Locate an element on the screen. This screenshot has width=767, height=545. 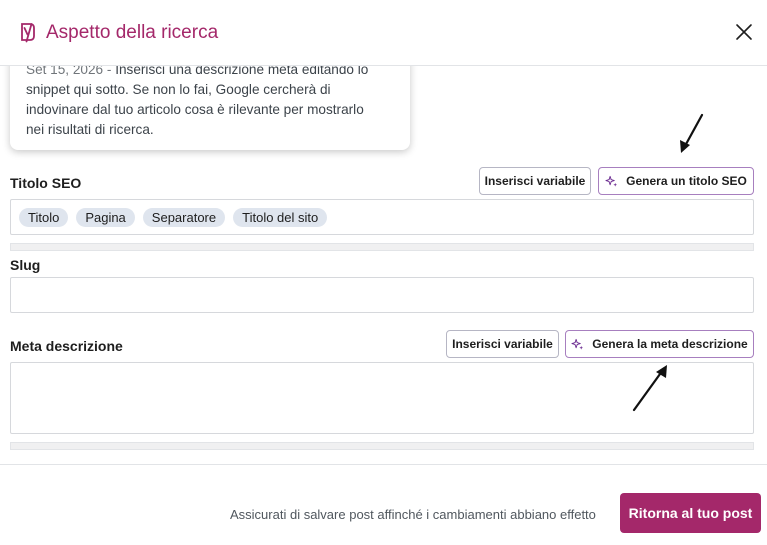
modal-header: Aspetto della ricerca is located at coordinates (383, 33).